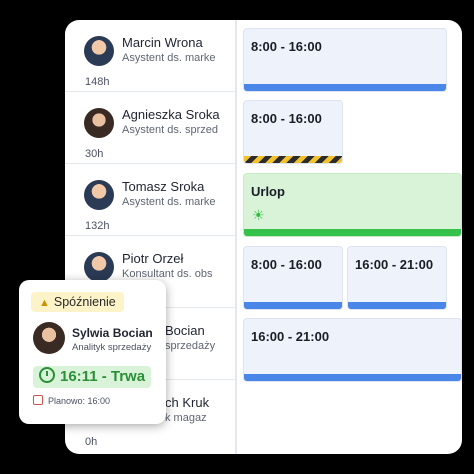  Describe the element at coordinates (84, 302) in the screenshot. I see `late-badge-label: Spóźnienie` at that location.